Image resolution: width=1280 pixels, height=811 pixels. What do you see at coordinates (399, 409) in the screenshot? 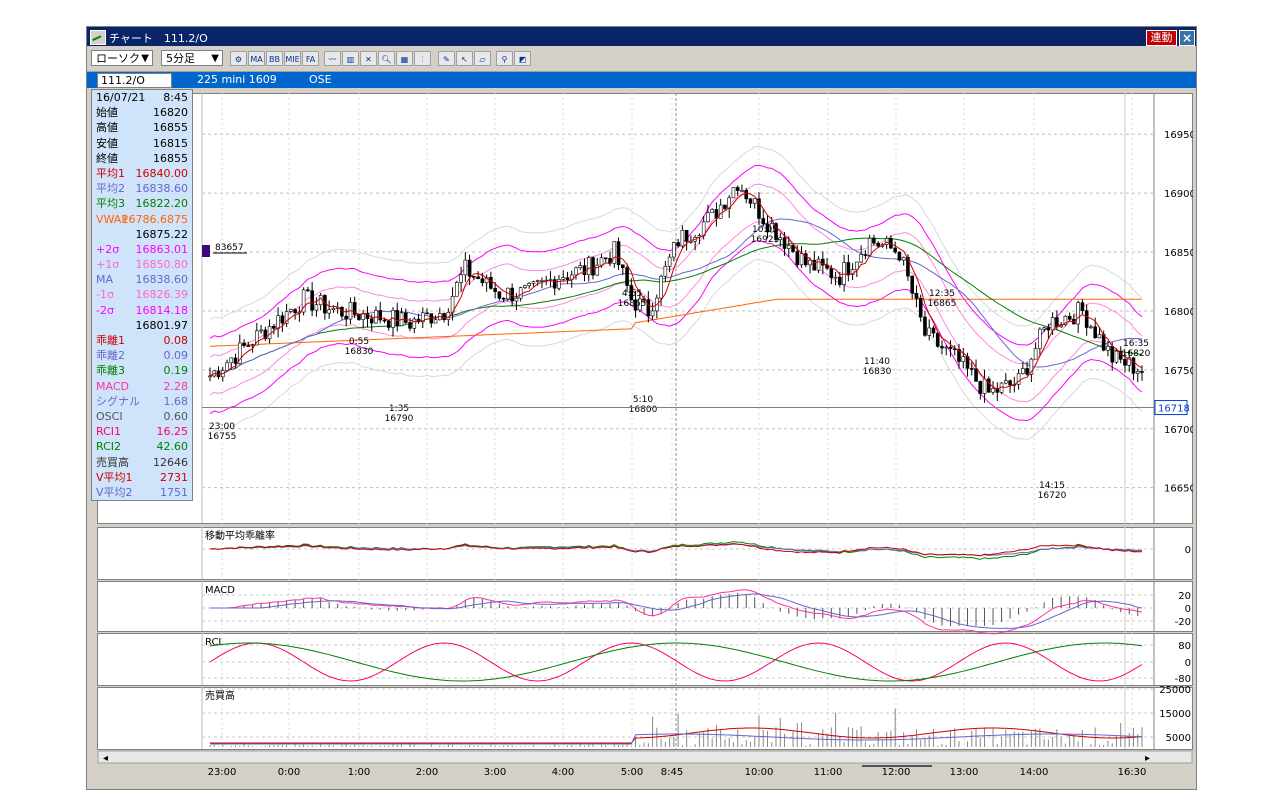
I see `annotation-time: 1:35` at bounding box center [399, 409].